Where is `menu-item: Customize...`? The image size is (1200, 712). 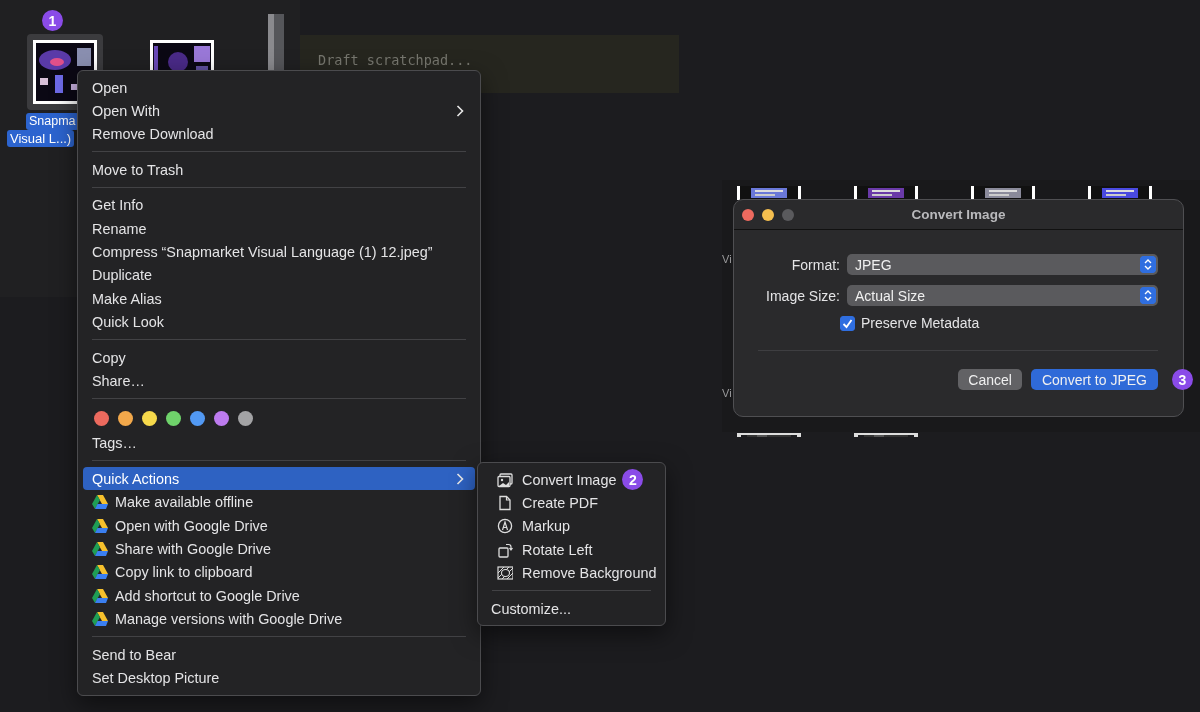
menu-item: Customize... is located at coordinates (571, 608).